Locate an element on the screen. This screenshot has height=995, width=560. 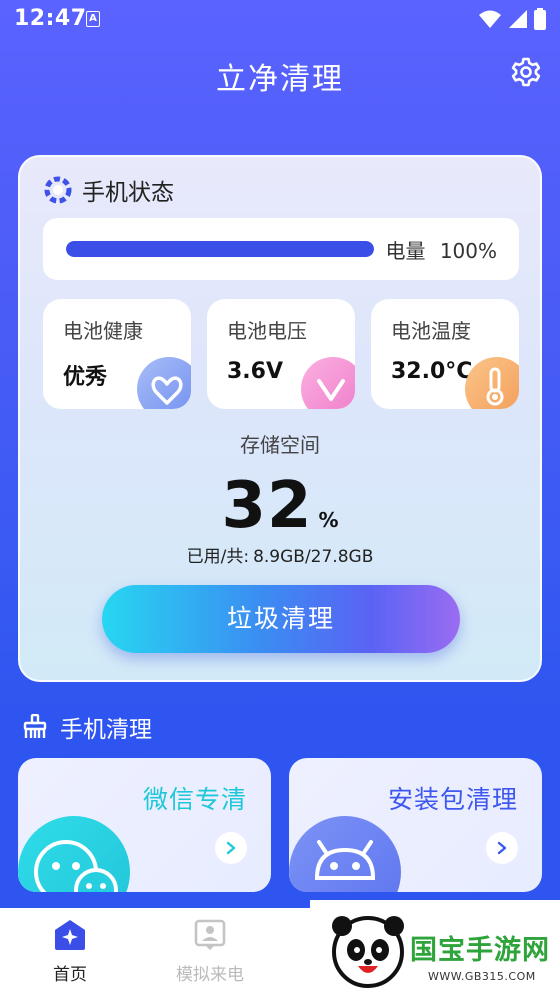
apk-clean-title: 安装包清理 is located at coordinates (452, 799).